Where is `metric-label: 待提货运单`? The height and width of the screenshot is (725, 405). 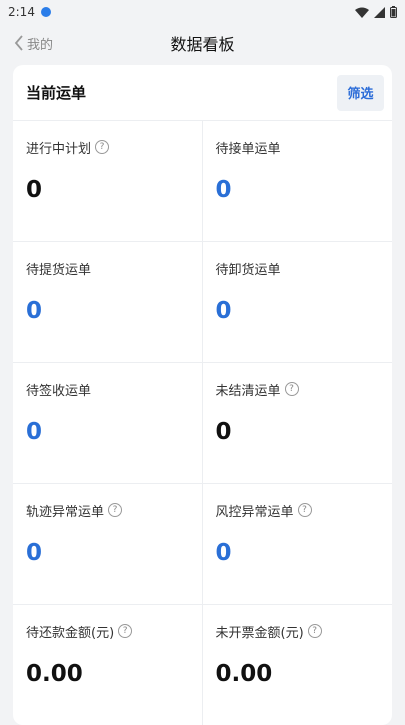
metric-label: 待提货运单 is located at coordinates (59, 270).